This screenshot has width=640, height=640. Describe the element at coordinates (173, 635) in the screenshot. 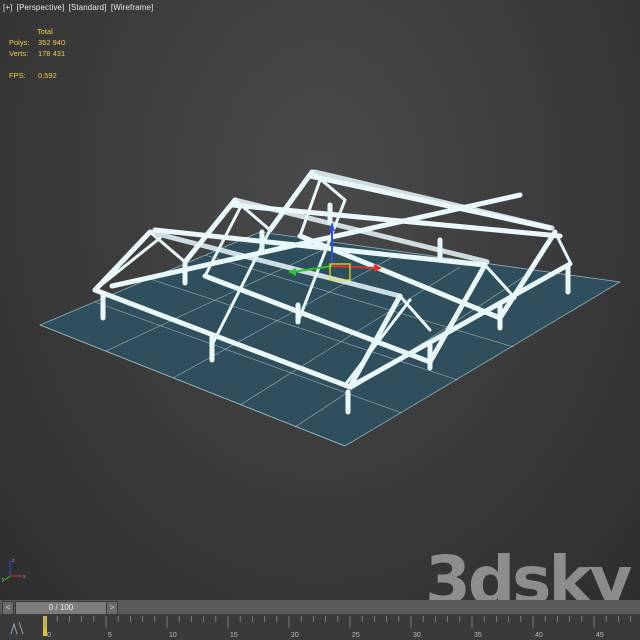

I see `ruler-tick-label: 10` at that location.